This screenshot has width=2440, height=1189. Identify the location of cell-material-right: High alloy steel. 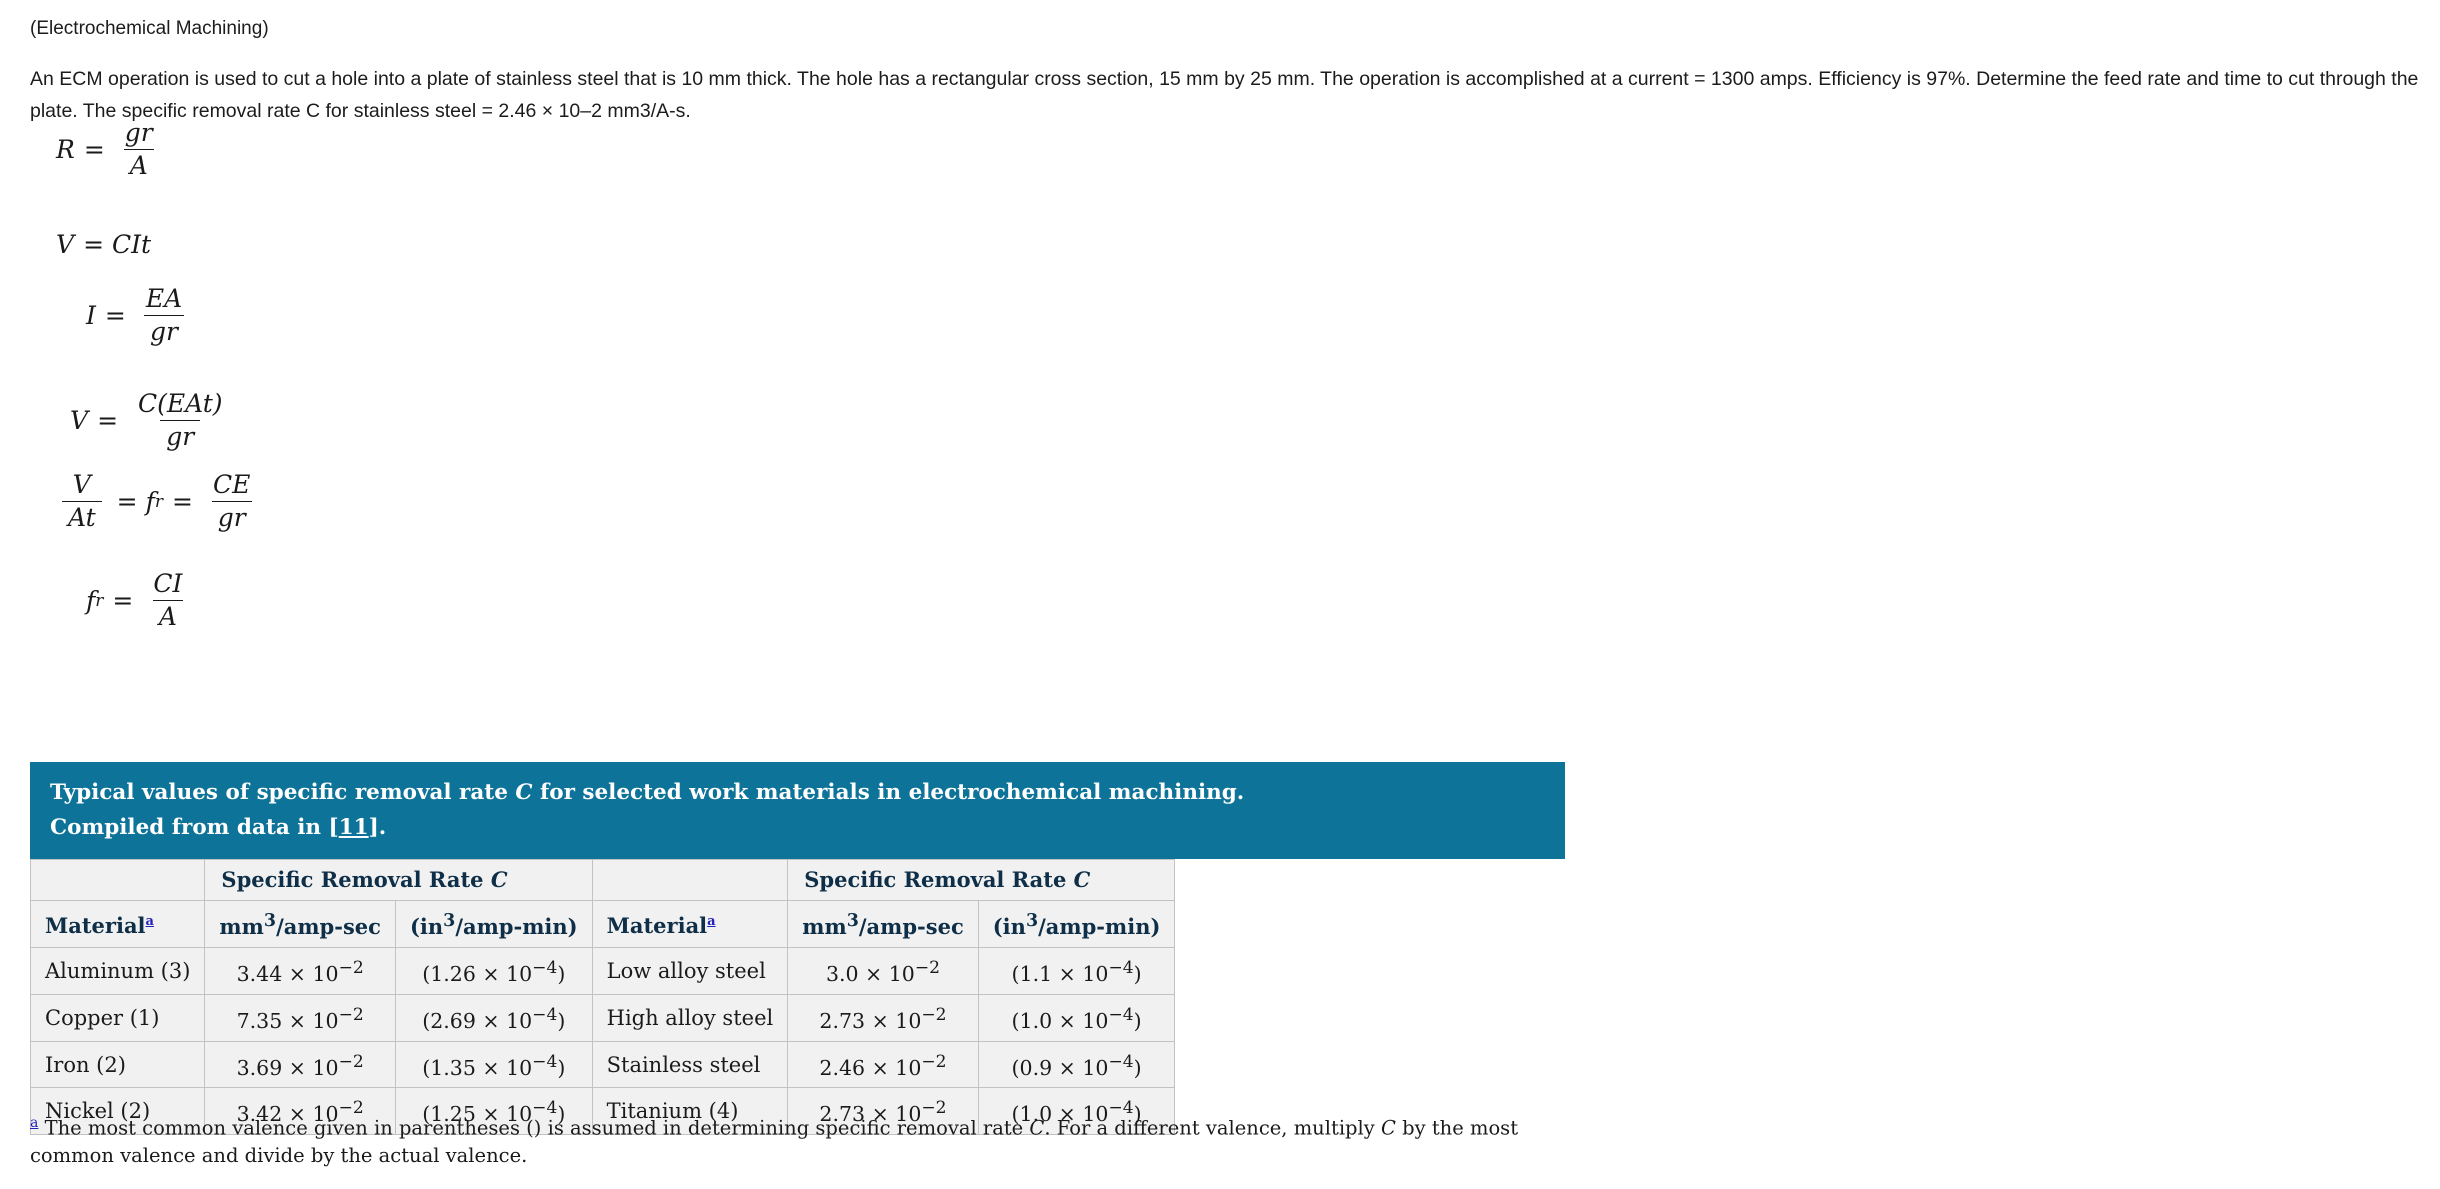
(690, 1017).